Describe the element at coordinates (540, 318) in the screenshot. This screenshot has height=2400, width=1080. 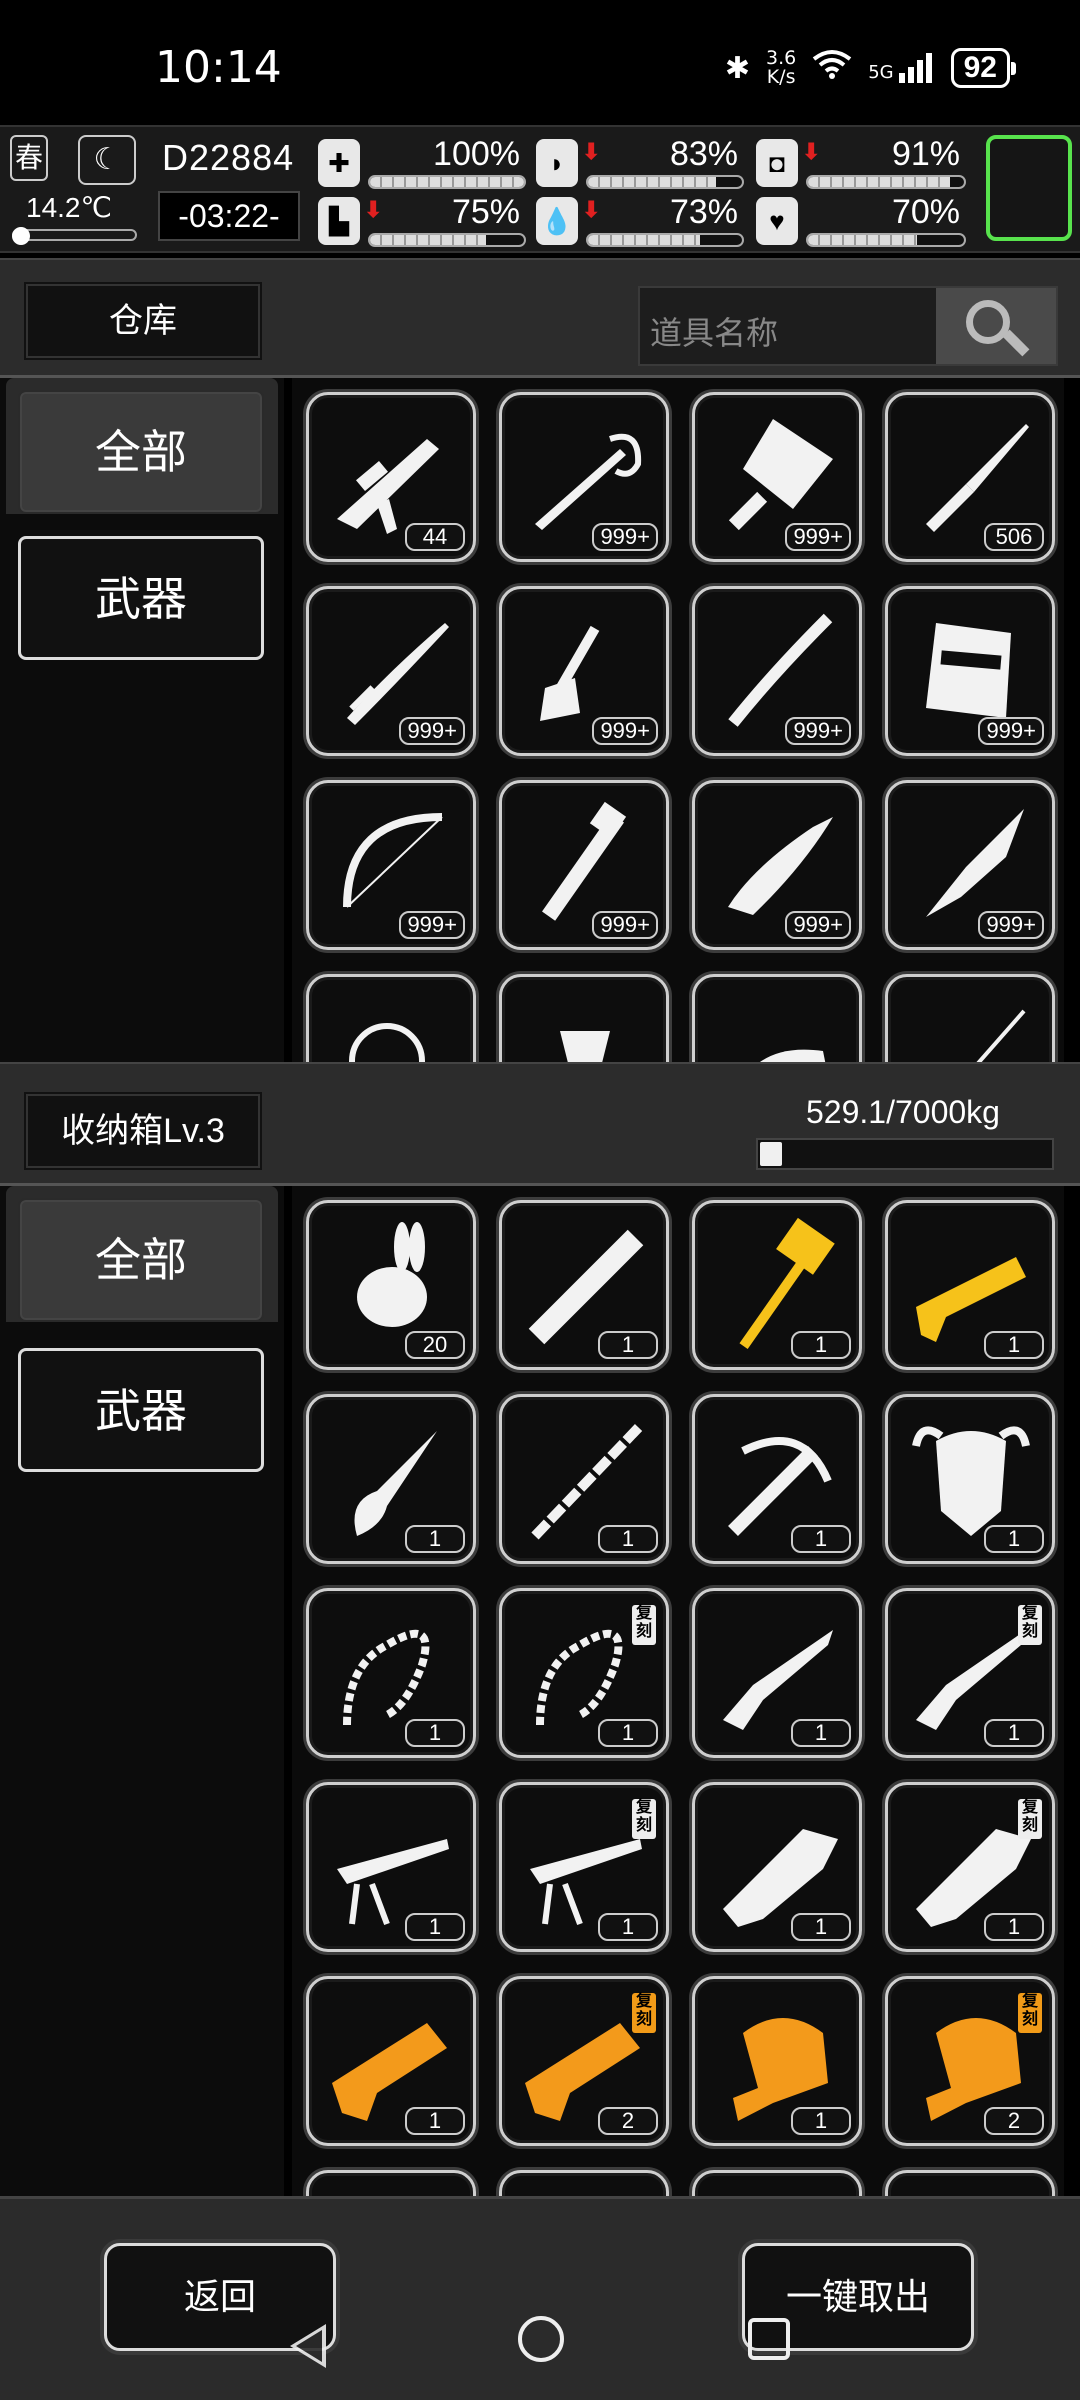
I see `warehouse-header: 仓库 道具名称` at that location.